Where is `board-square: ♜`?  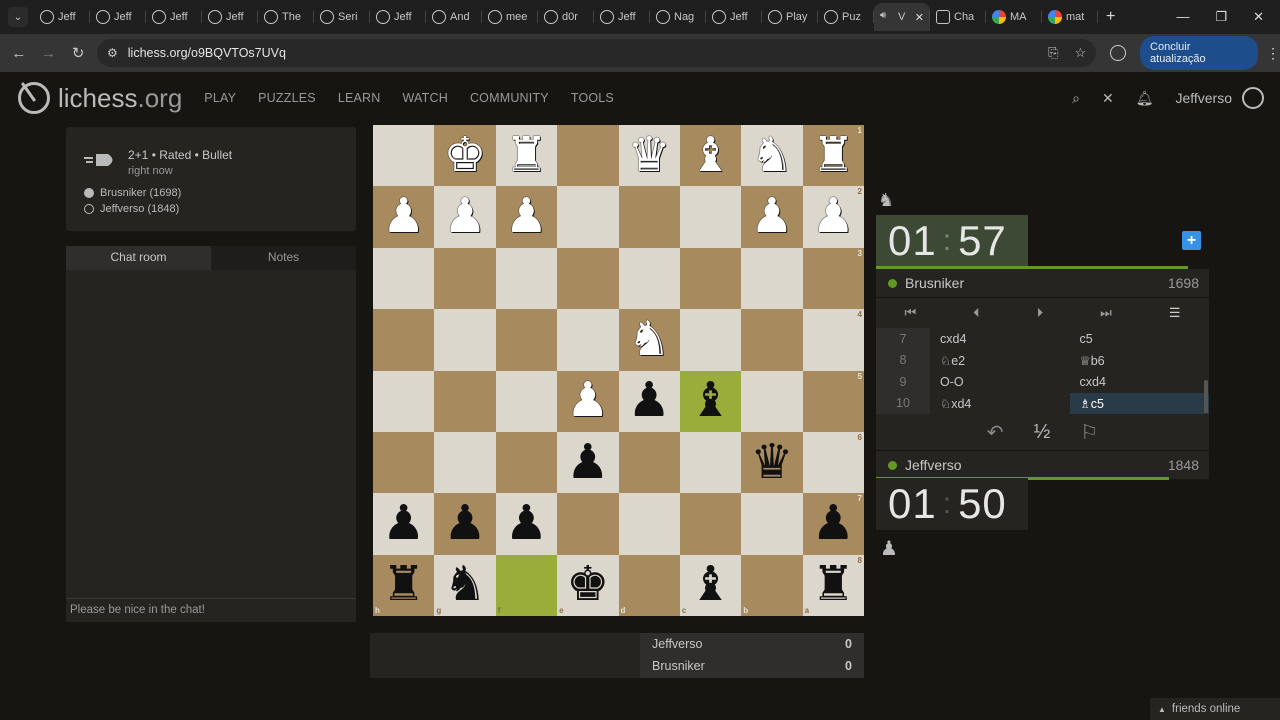 board-square: ♜ is located at coordinates (526, 156).